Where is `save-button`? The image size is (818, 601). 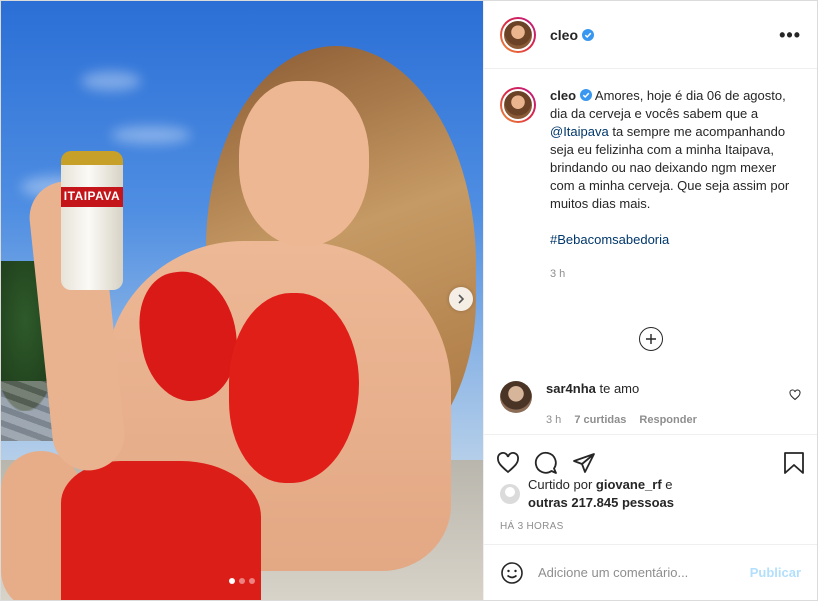 save-button is located at coordinates (794, 463).